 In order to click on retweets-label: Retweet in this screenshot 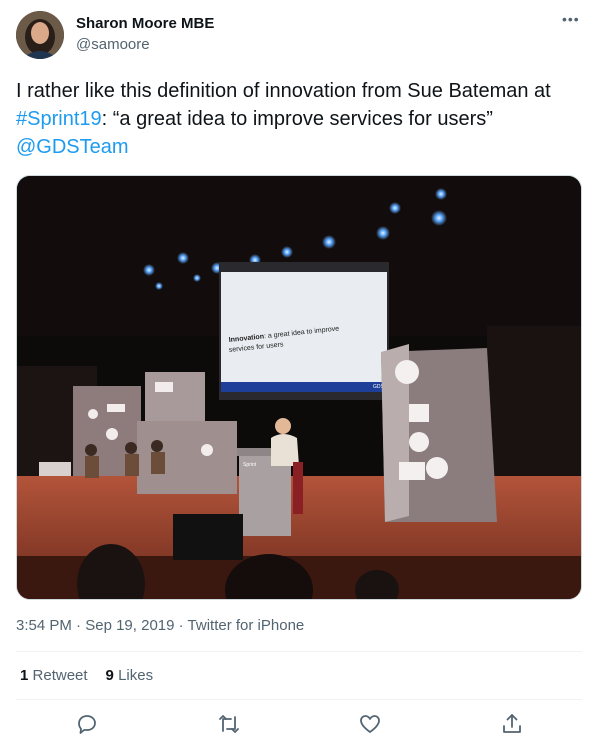, I will do `click(60, 675)`.